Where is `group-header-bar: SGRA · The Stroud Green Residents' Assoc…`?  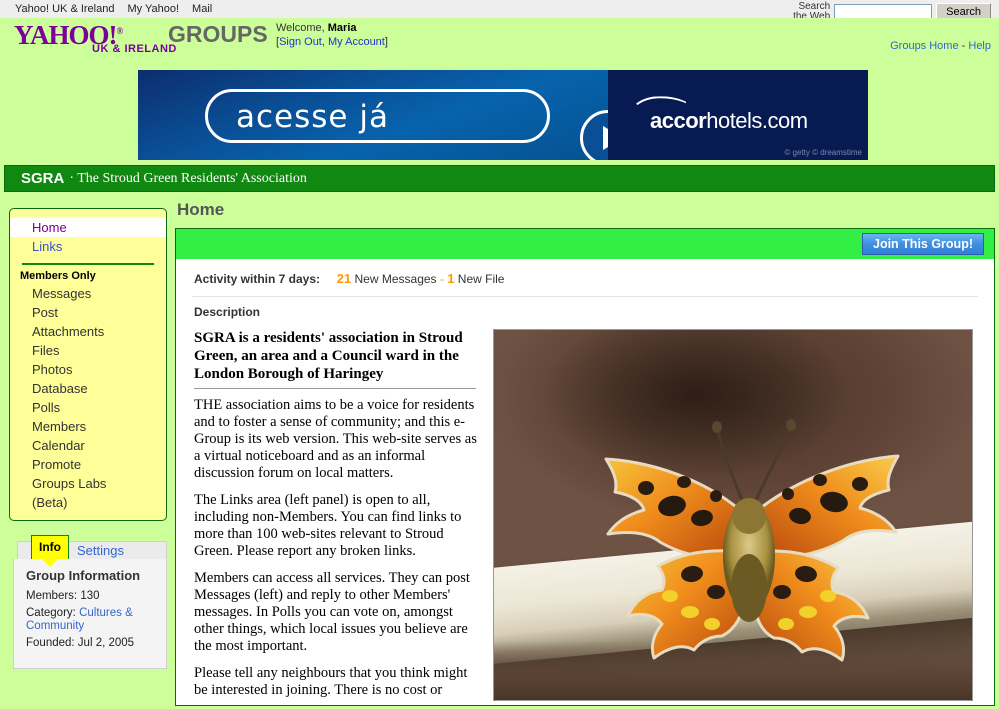
group-header-bar: SGRA · The Stroud Green Residents' Assoc… is located at coordinates (499, 178).